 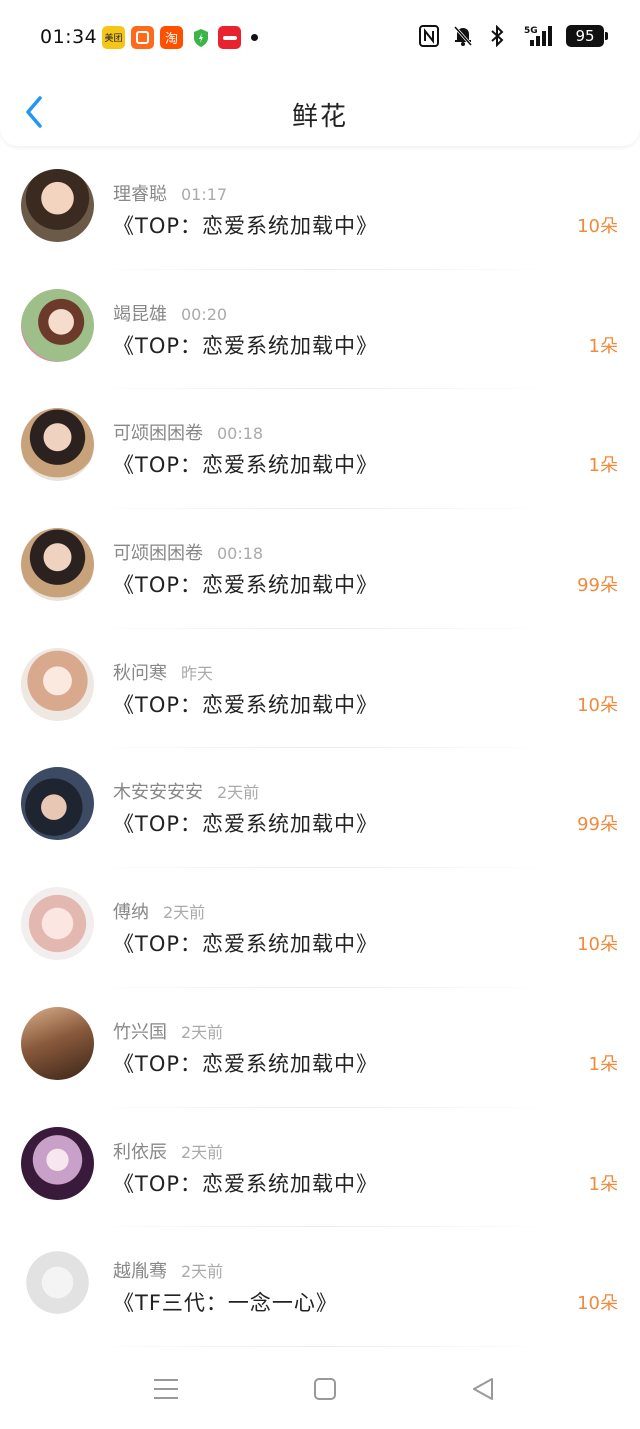 What do you see at coordinates (531, 31) in the screenshot?
I see `svg-text: 5G` at bounding box center [531, 31].